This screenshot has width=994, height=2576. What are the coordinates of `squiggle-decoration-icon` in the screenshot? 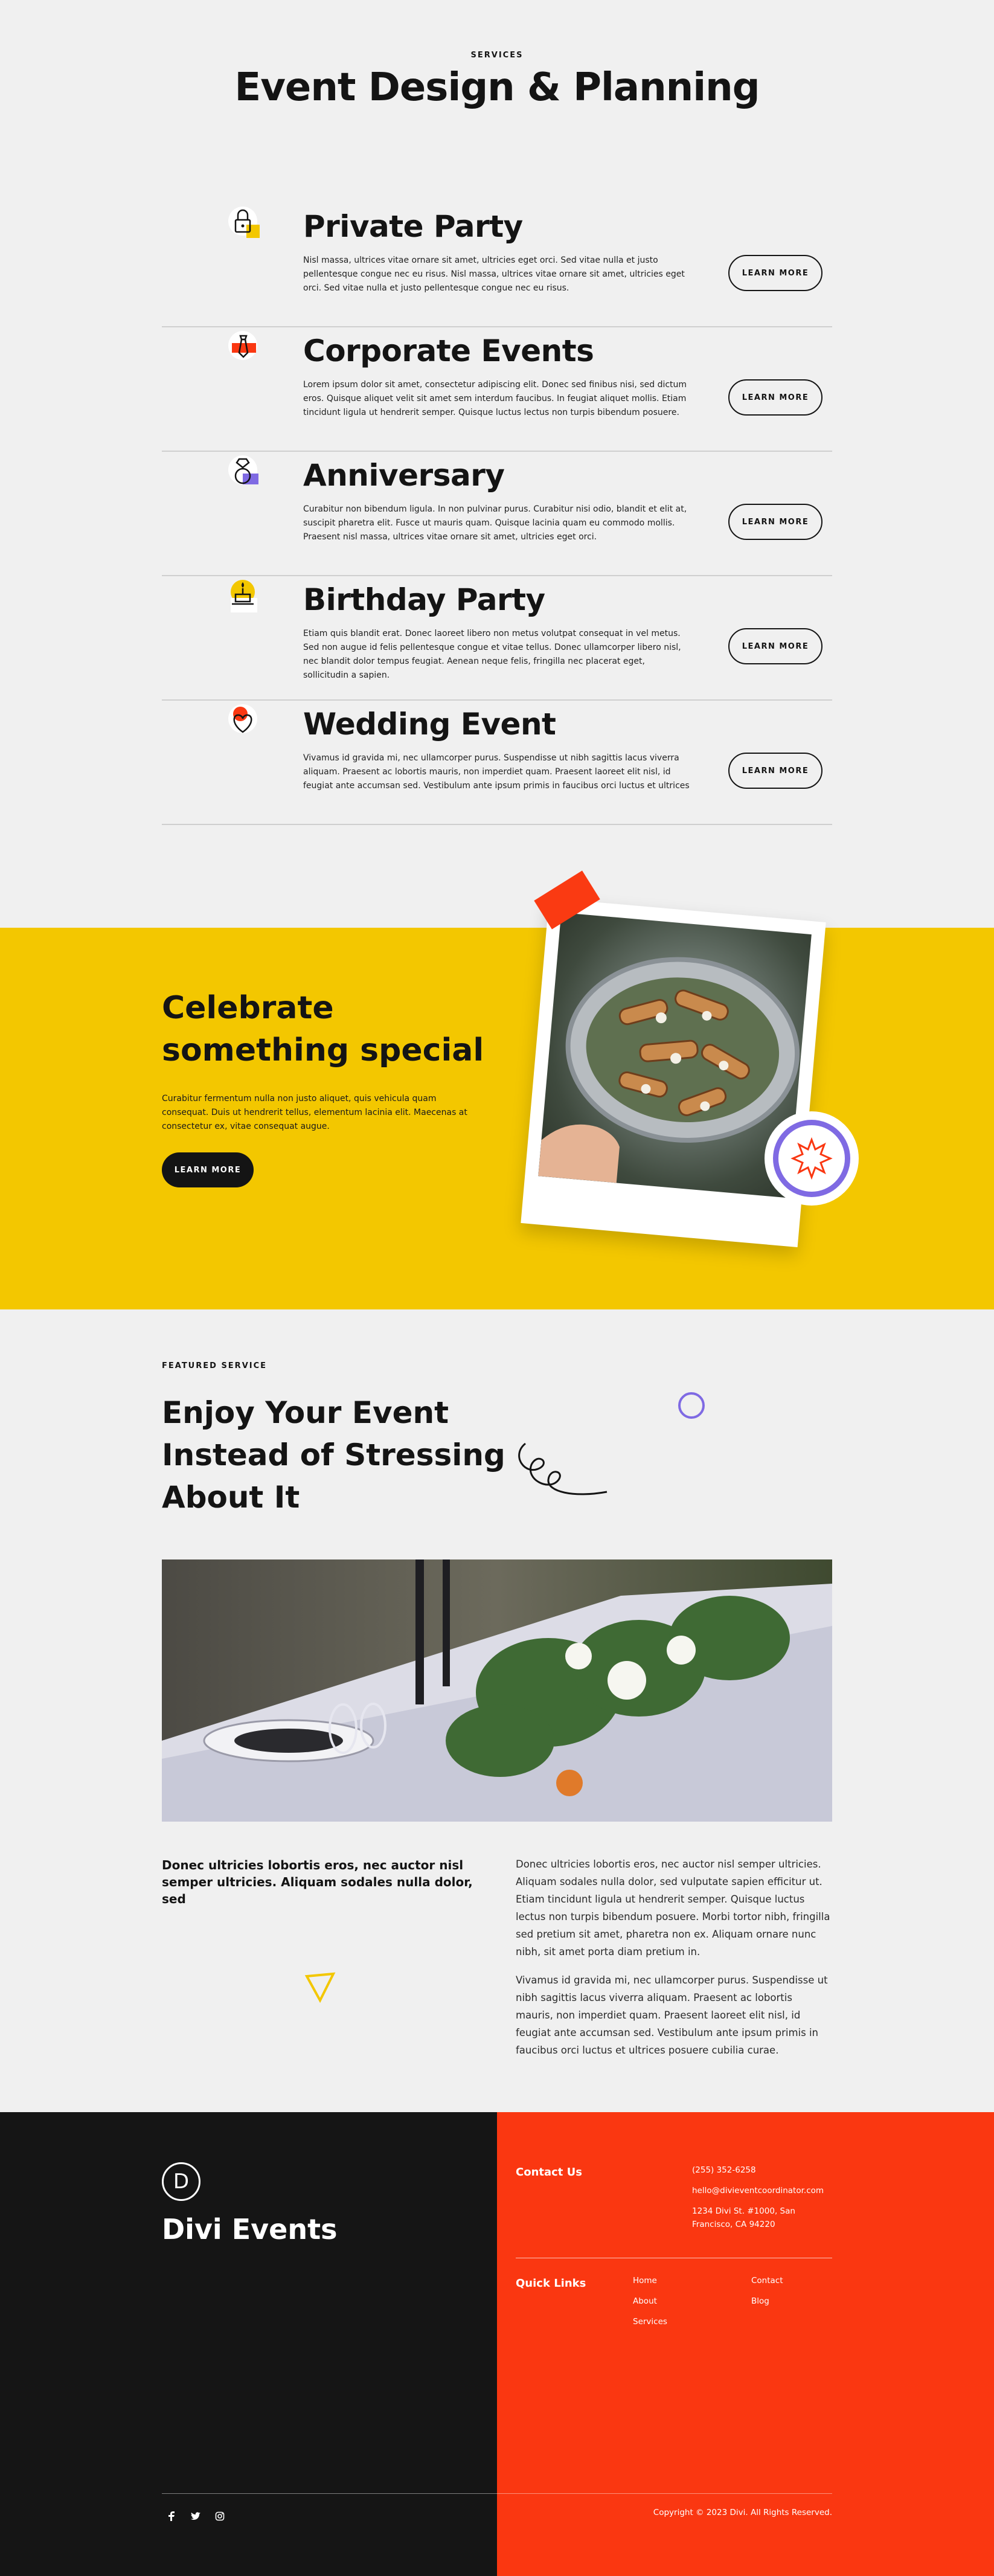 It's located at (563, 1468).